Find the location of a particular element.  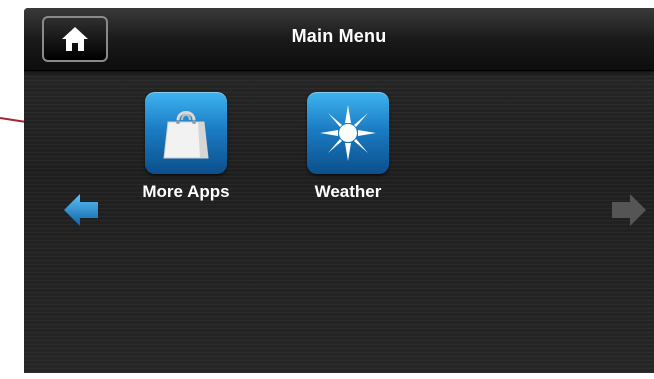

arrow-left-icon is located at coordinates (82, 210).